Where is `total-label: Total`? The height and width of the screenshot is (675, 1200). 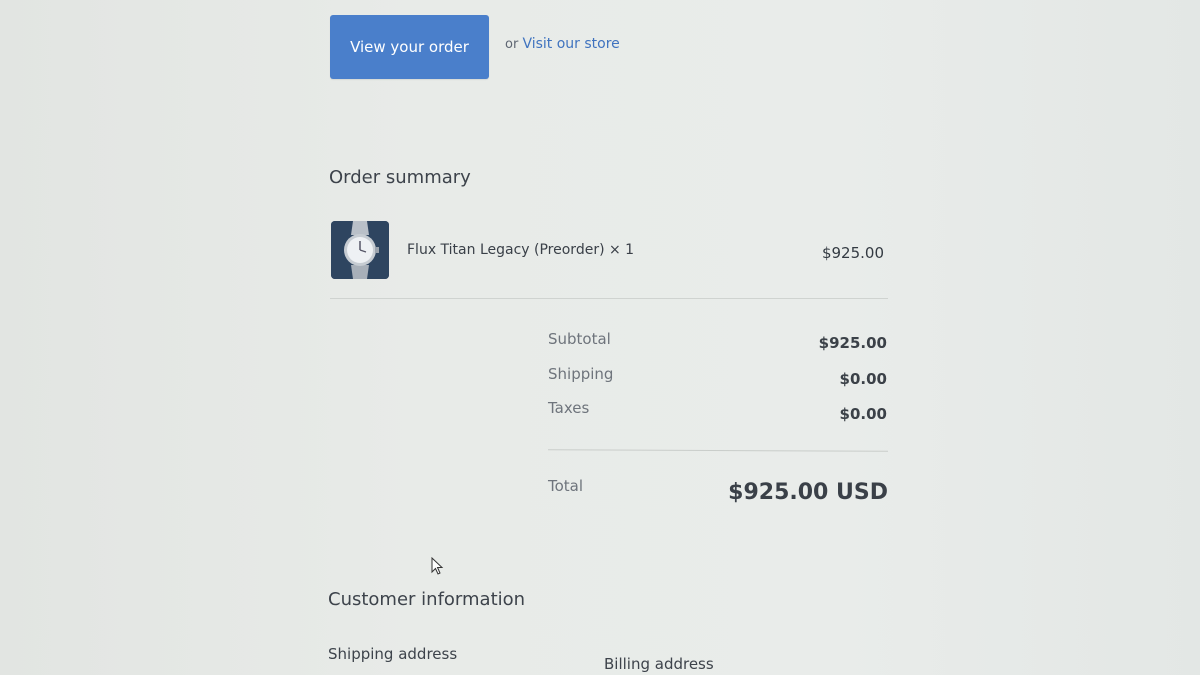
total-label: Total is located at coordinates (566, 486).